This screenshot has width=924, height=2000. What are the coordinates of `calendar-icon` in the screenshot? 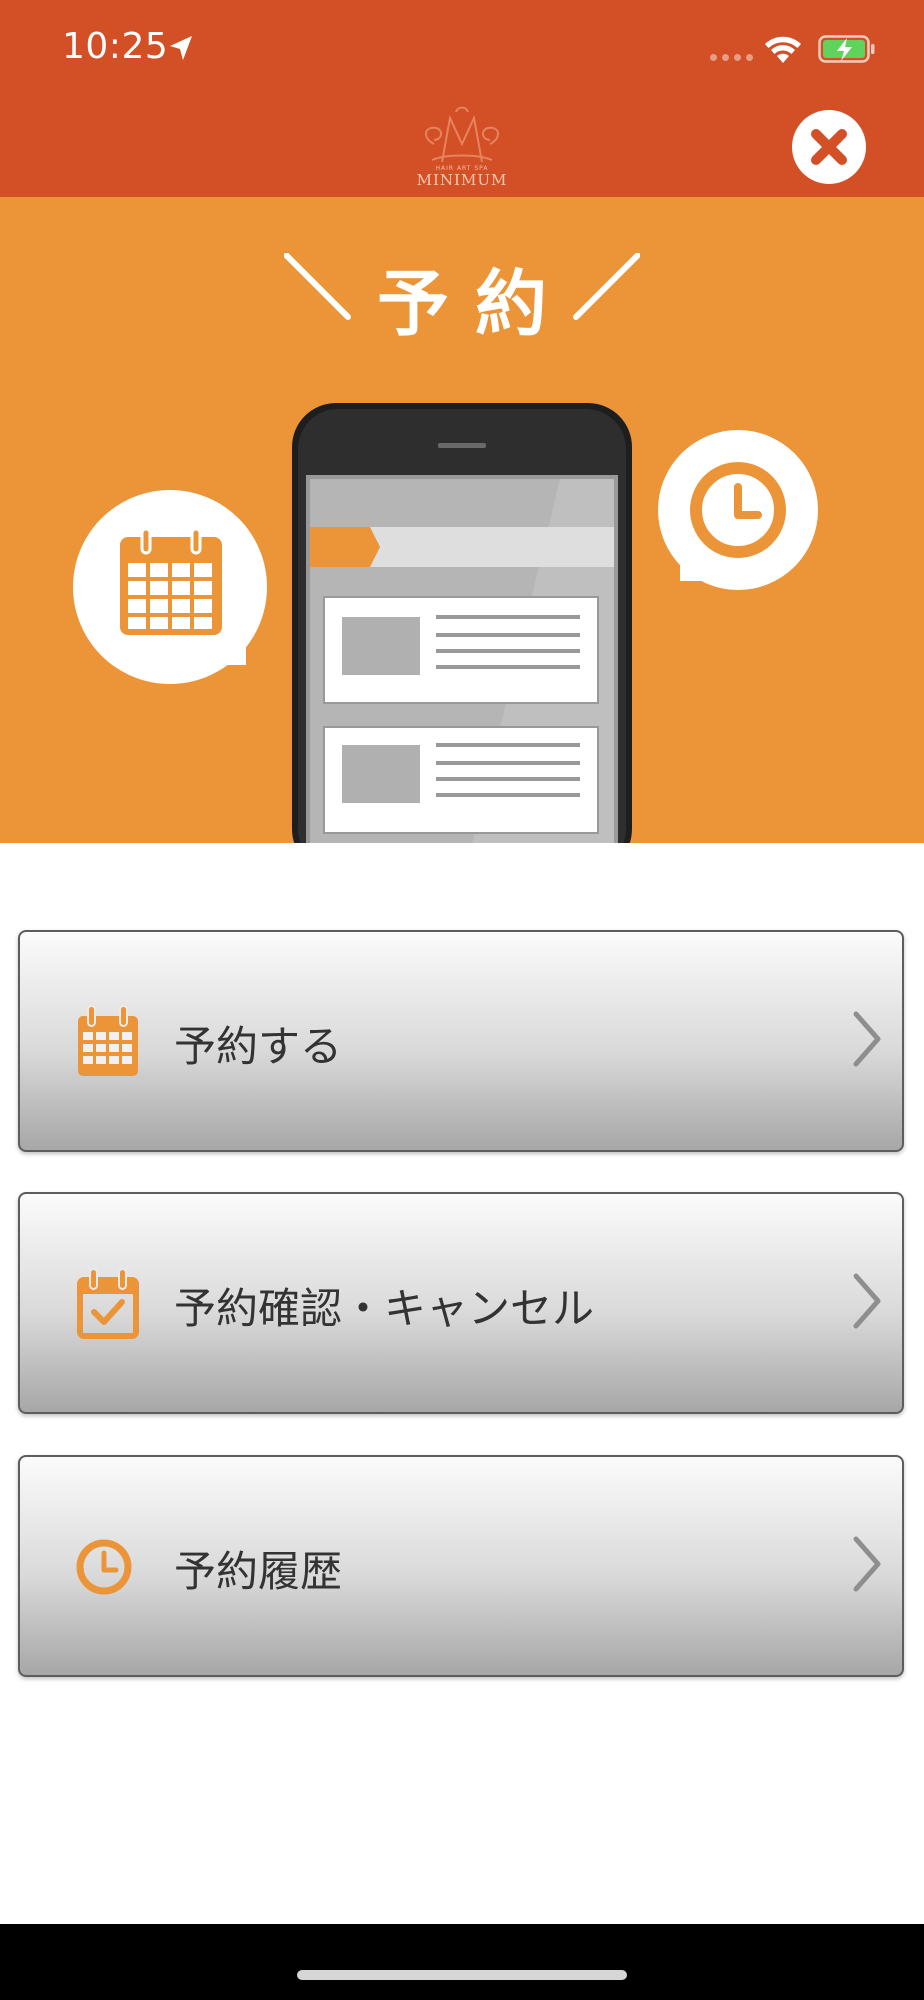 It's located at (108, 1040).